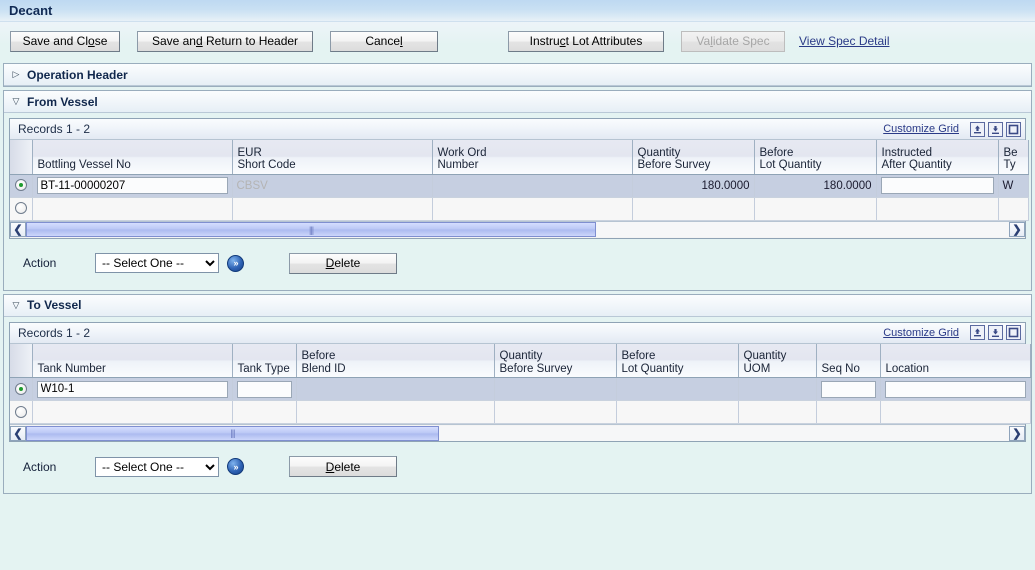 The width and height of the screenshot is (1035, 570). I want to click on to-vessel-action-select: -- Select One --, so click(157, 466).